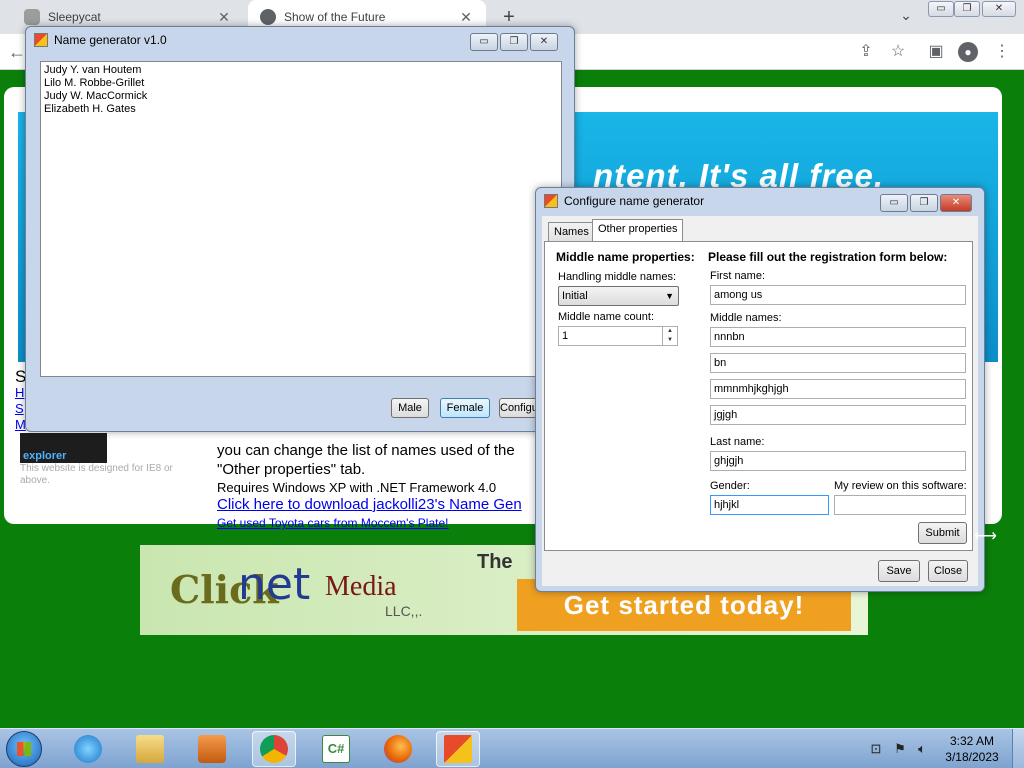  I want to click on firefox-icon, so click(398, 749).